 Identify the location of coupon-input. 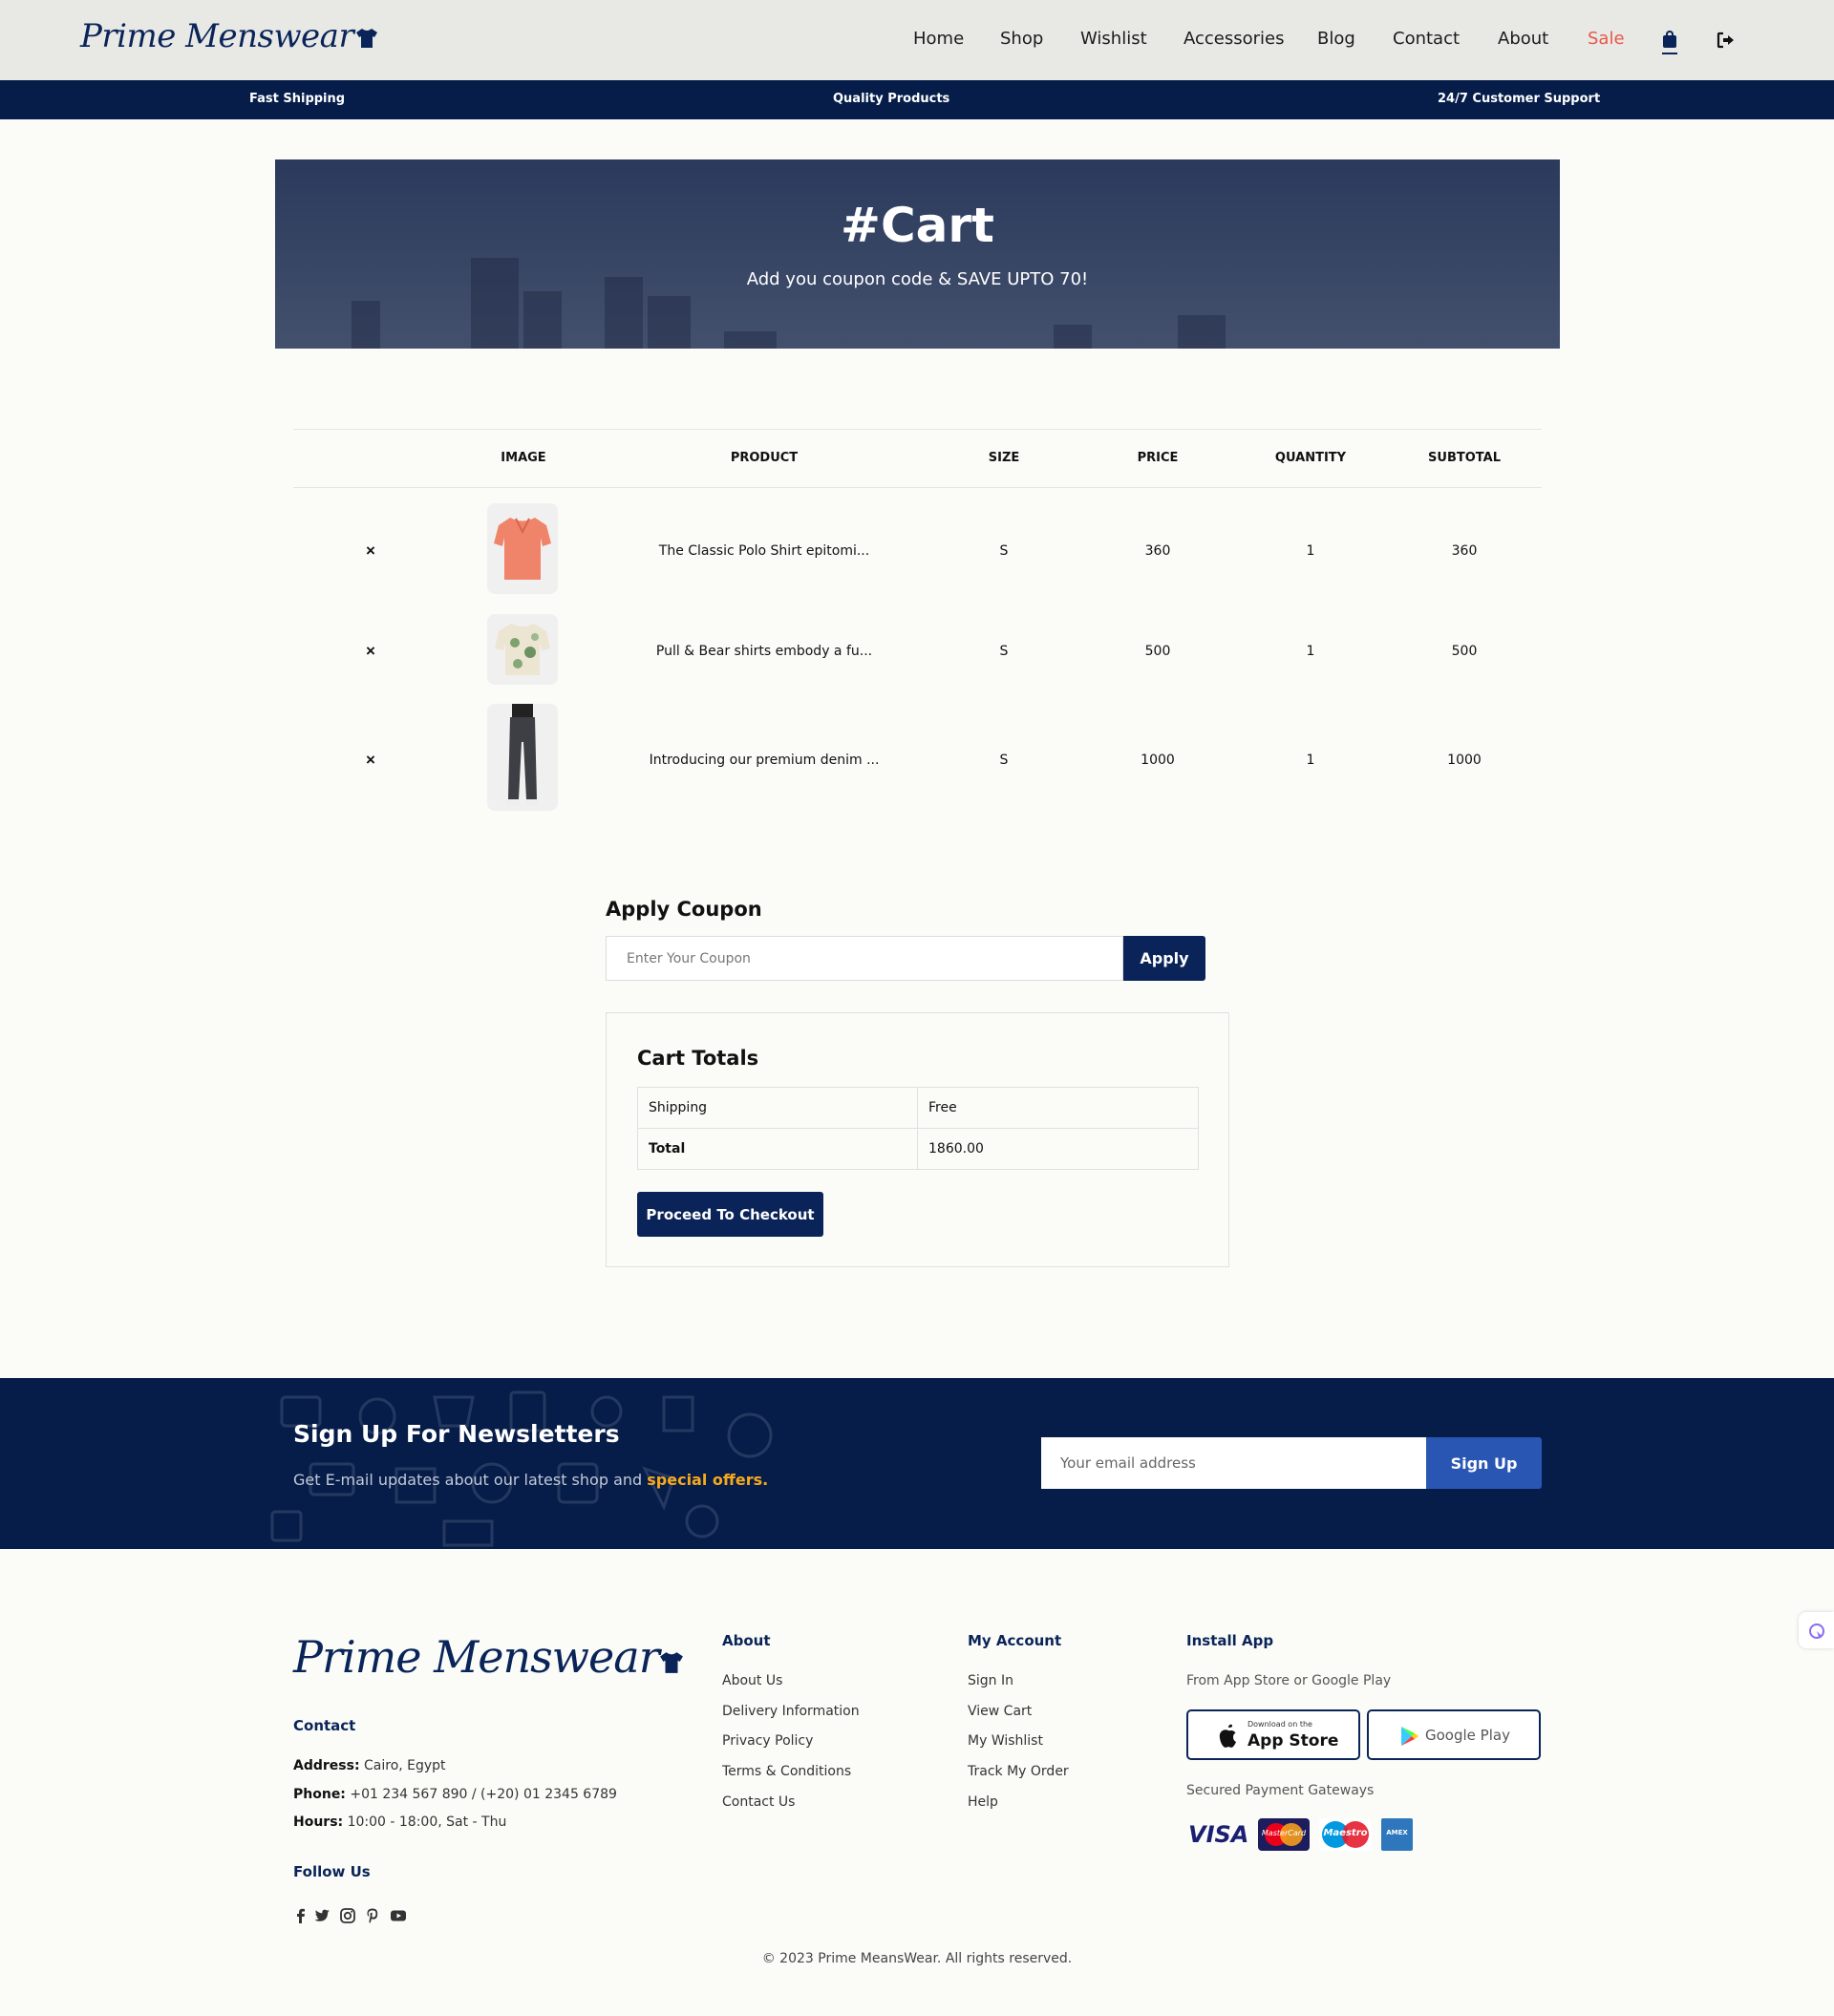
(864, 958).